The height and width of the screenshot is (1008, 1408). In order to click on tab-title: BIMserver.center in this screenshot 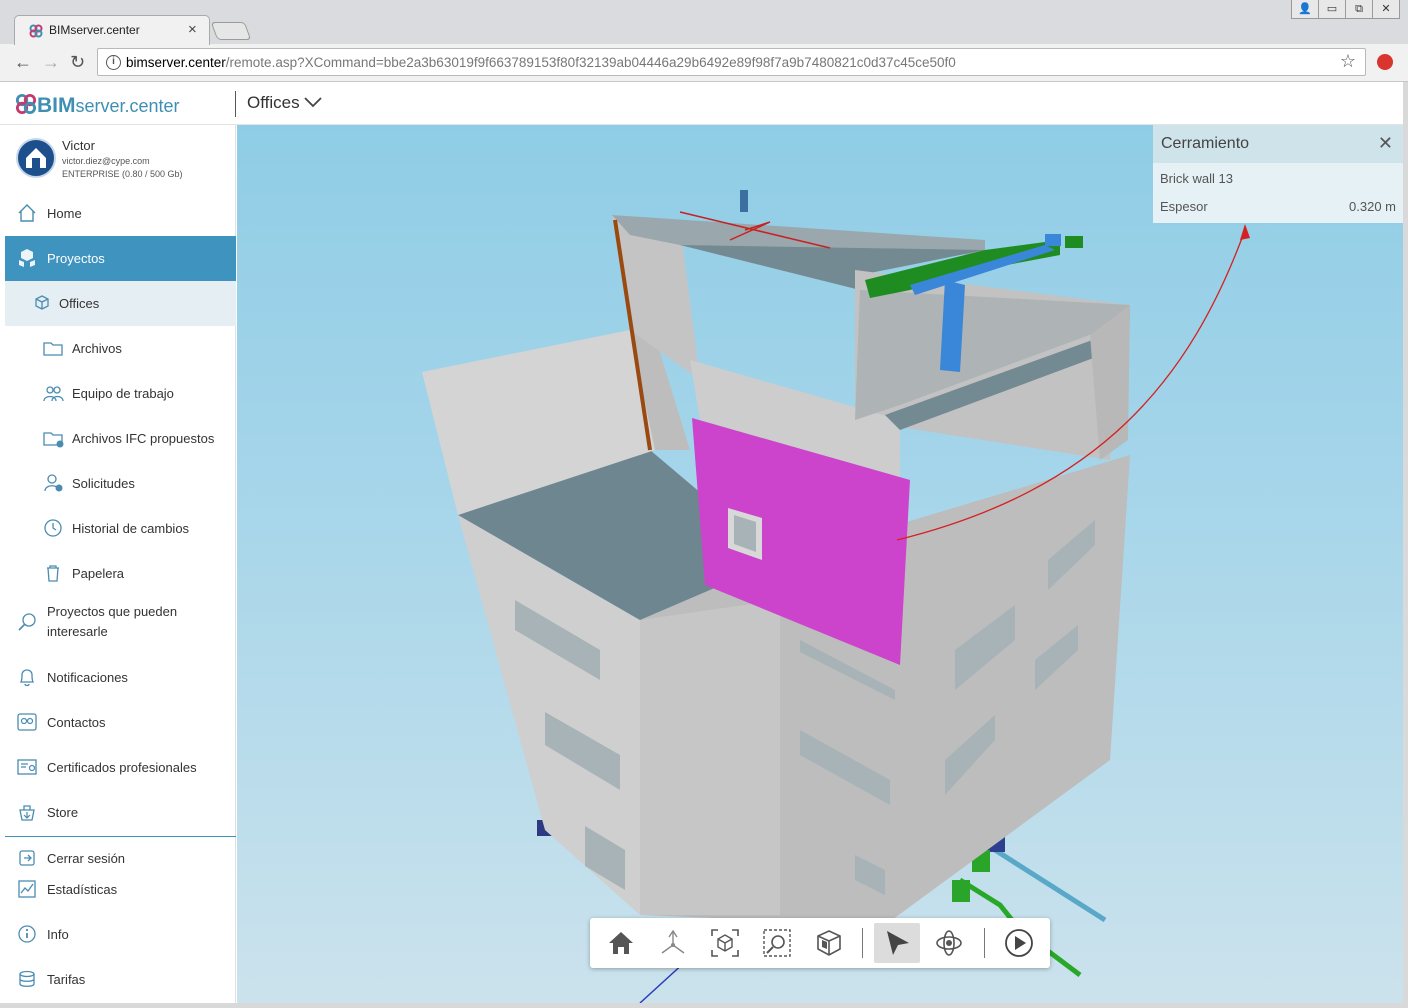, I will do `click(94, 30)`.